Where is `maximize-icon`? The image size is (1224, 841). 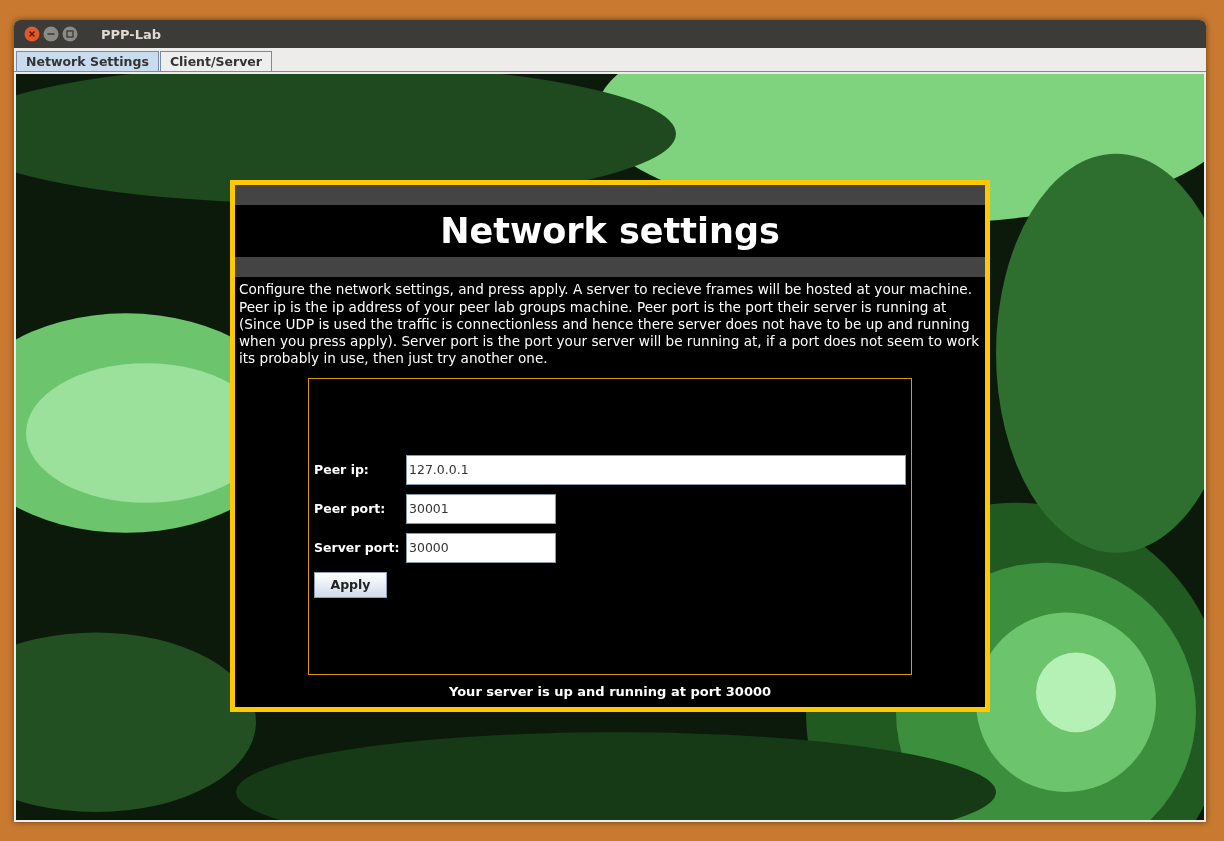
maximize-icon is located at coordinates (70, 34).